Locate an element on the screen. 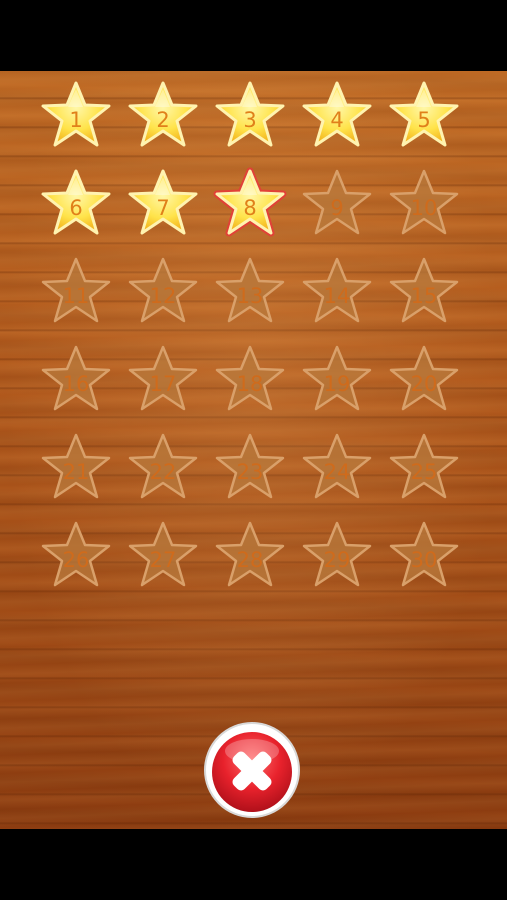 This screenshot has width=507, height=900. close-button is located at coordinates (252, 770).